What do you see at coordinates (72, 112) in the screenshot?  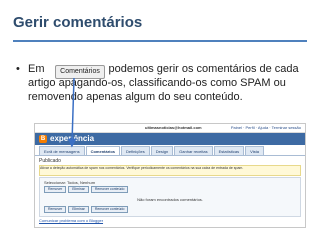 I see `pointer-arrow-icon` at bounding box center [72, 112].